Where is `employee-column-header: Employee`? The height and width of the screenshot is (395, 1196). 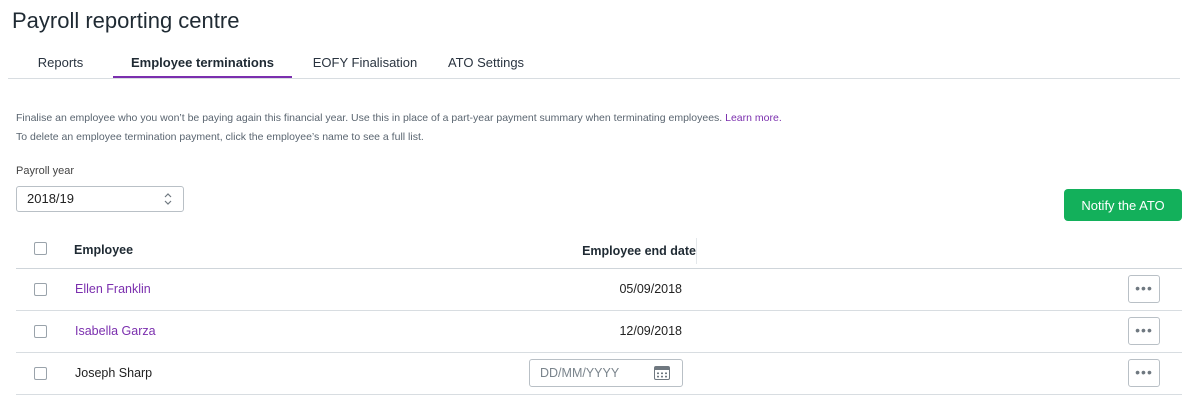
employee-column-header: Employee is located at coordinates (104, 250).